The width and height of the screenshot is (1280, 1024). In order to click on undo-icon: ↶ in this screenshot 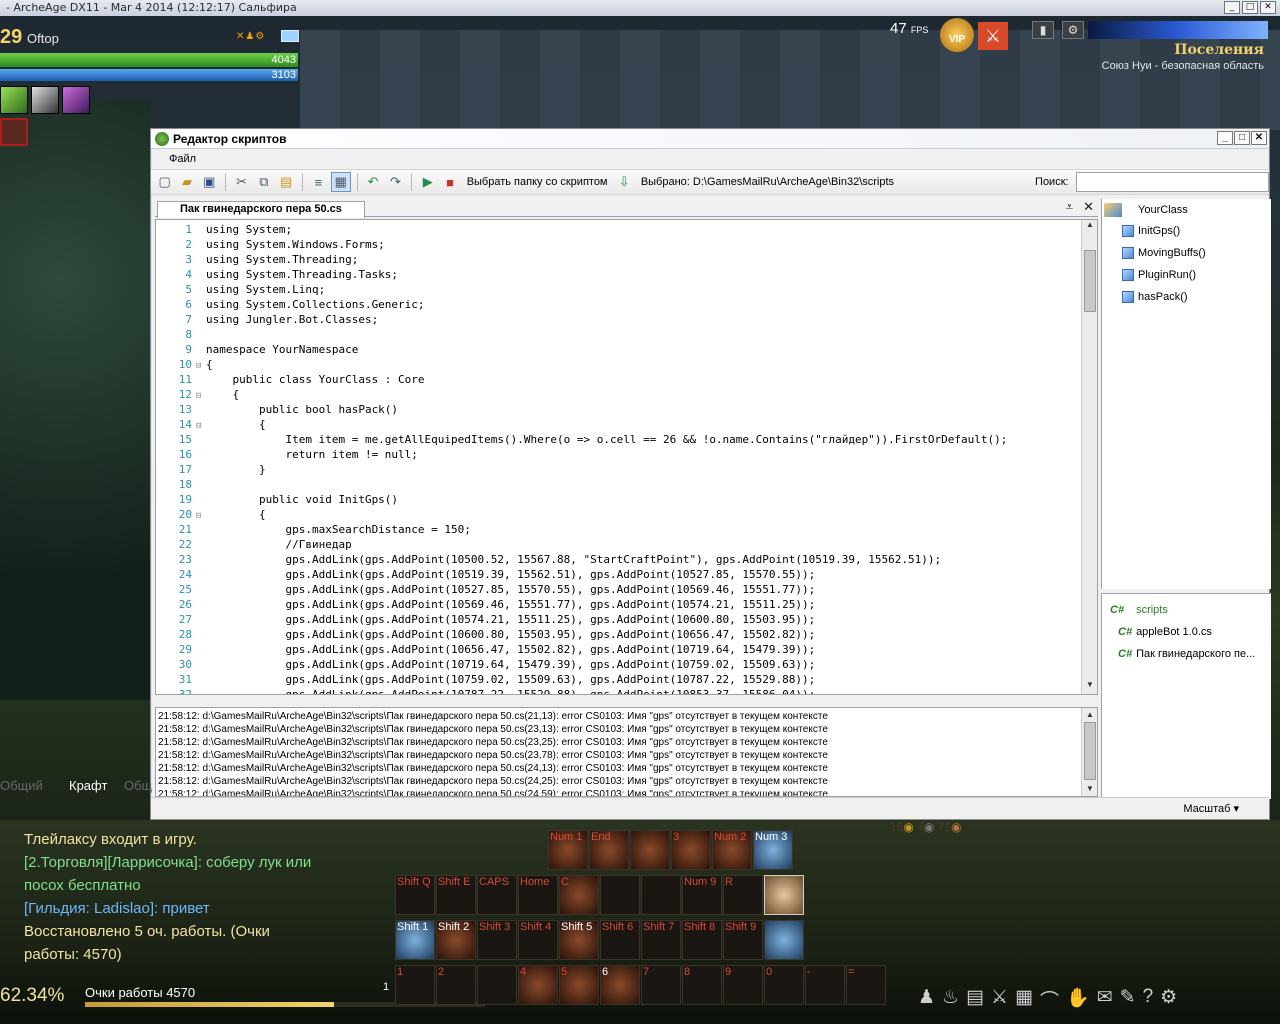, I will do `click(372, 182)`.